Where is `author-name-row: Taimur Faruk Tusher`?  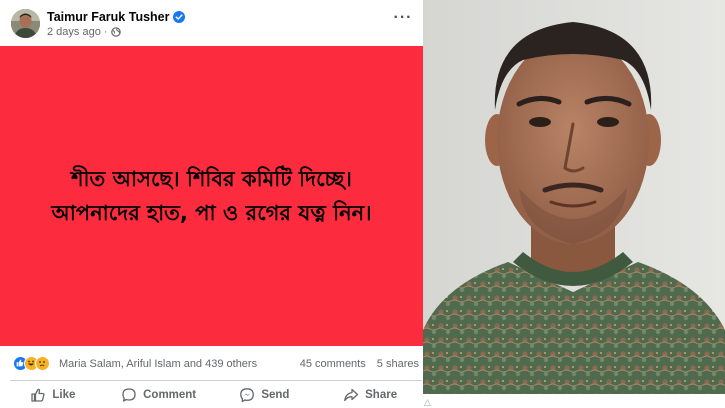 author-name-row: Taimur Faruk Tusher is located at coordinates (116, 17).